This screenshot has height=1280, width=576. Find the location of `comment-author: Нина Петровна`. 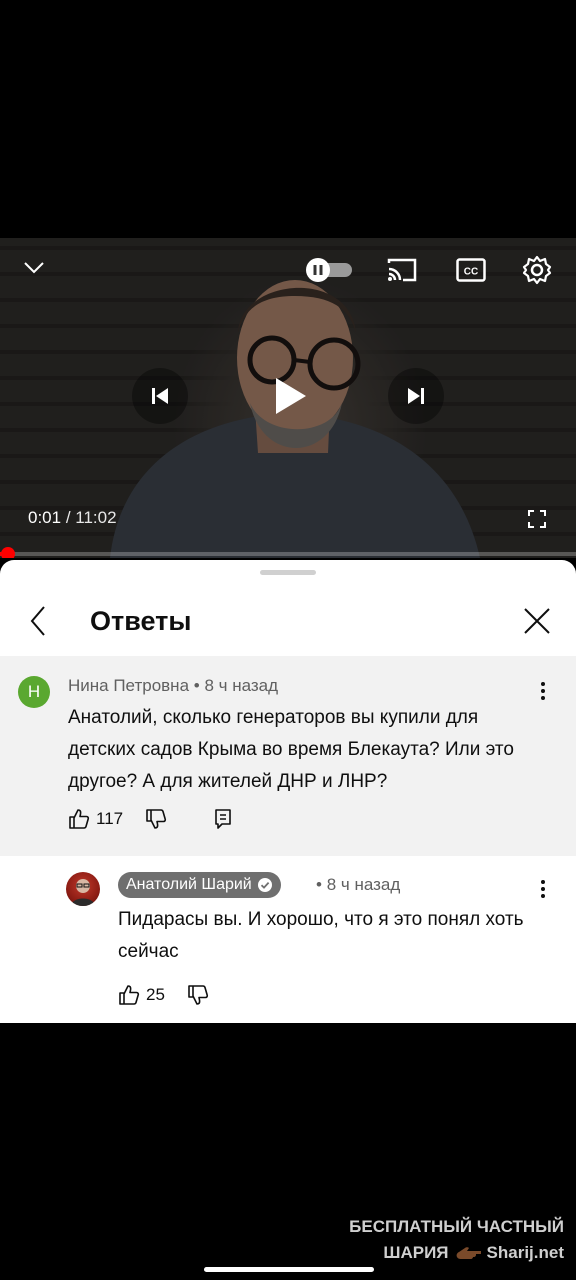

comment-author: Нина Петровна is located at coordinates (128, 685).